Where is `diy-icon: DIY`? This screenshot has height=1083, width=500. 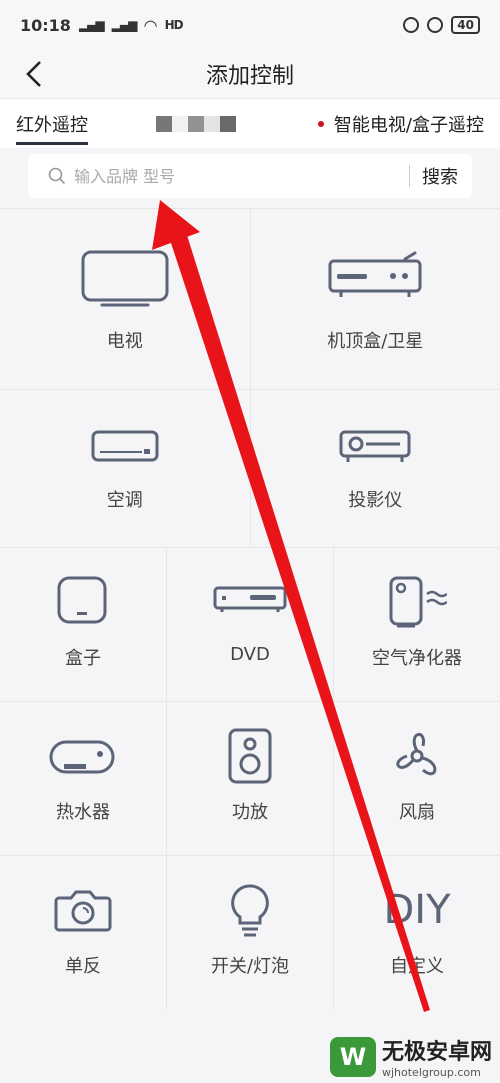
diy-icon: DIY is located at coordinates (417, 910).